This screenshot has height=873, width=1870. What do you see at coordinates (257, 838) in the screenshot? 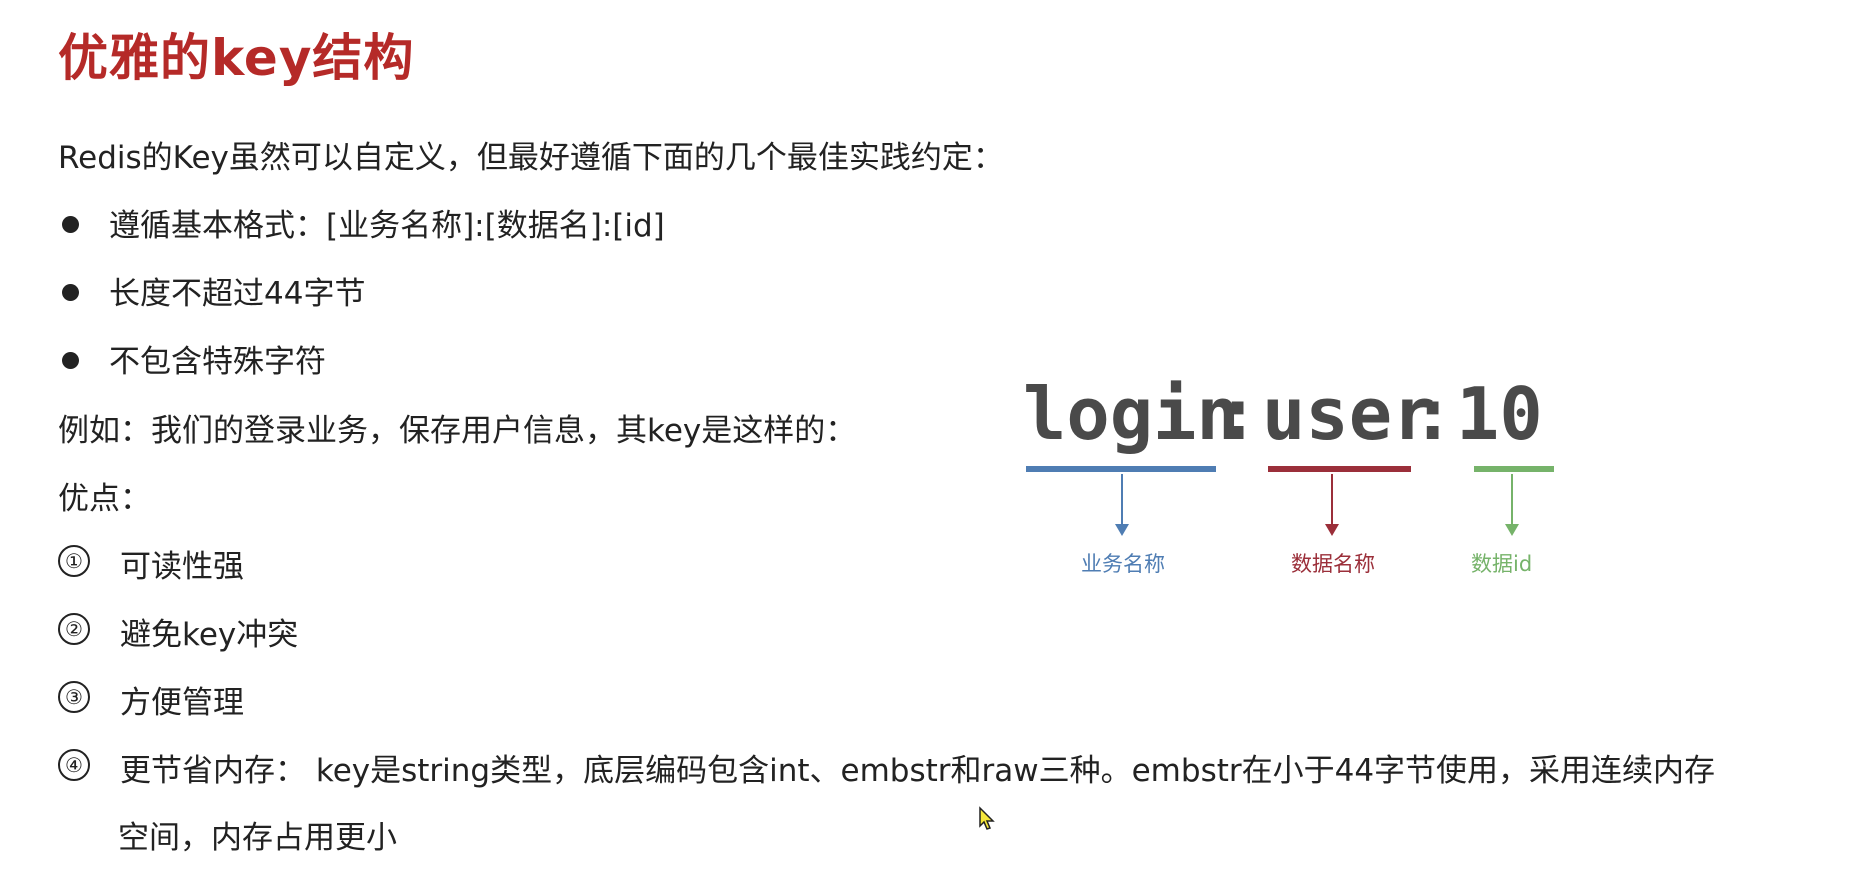
I see `advantage-continuation: 空间，内存占用更小` at bounding box center [257, 838].